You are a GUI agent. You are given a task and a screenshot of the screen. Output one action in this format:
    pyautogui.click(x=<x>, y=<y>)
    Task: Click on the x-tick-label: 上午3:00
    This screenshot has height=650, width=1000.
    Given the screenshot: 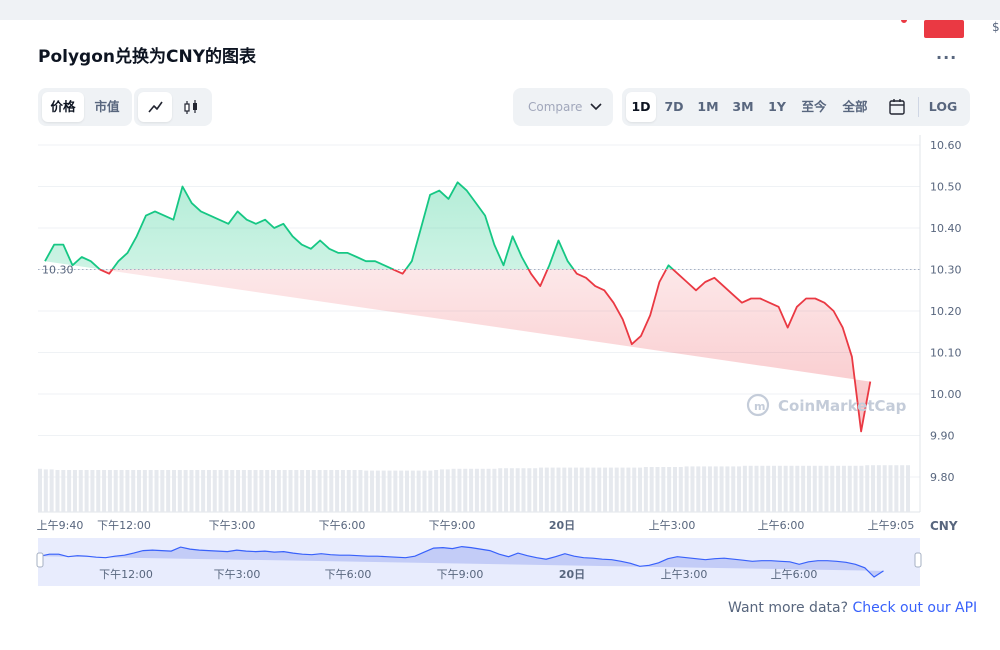 What is the action you would take?
    pyautogui.click(x=672, y=525)
    